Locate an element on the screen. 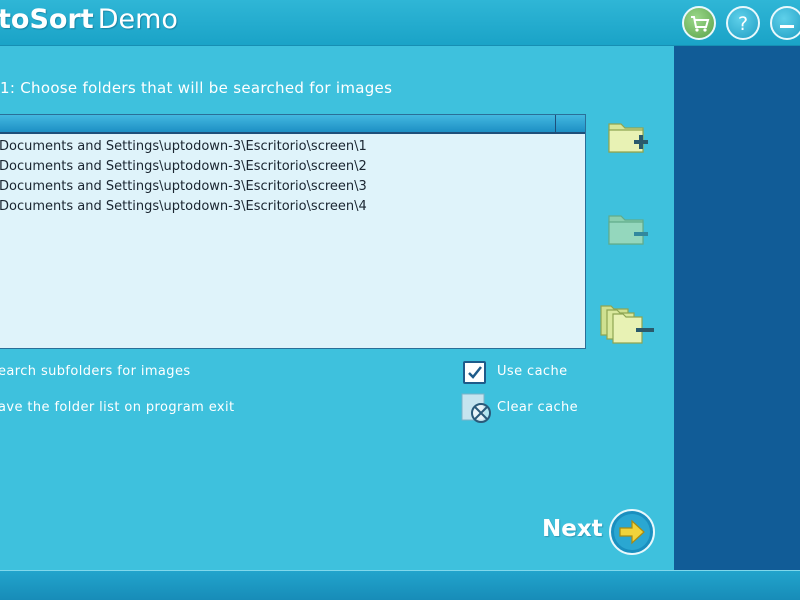 Image resolution: width=800 pixels, height=600 pixels. app-title: toSort Demo is located at coordinates (89, 19).